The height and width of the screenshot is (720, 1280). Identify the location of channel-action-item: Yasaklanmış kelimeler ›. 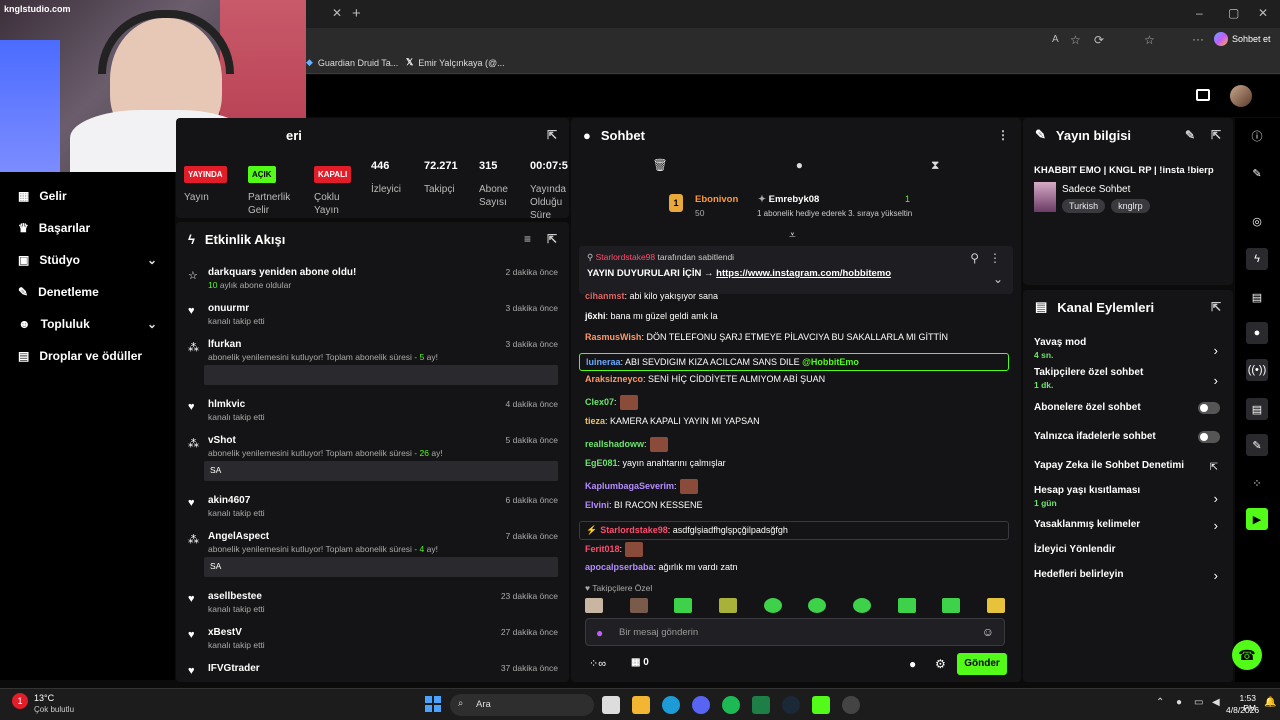
(1129, 525).